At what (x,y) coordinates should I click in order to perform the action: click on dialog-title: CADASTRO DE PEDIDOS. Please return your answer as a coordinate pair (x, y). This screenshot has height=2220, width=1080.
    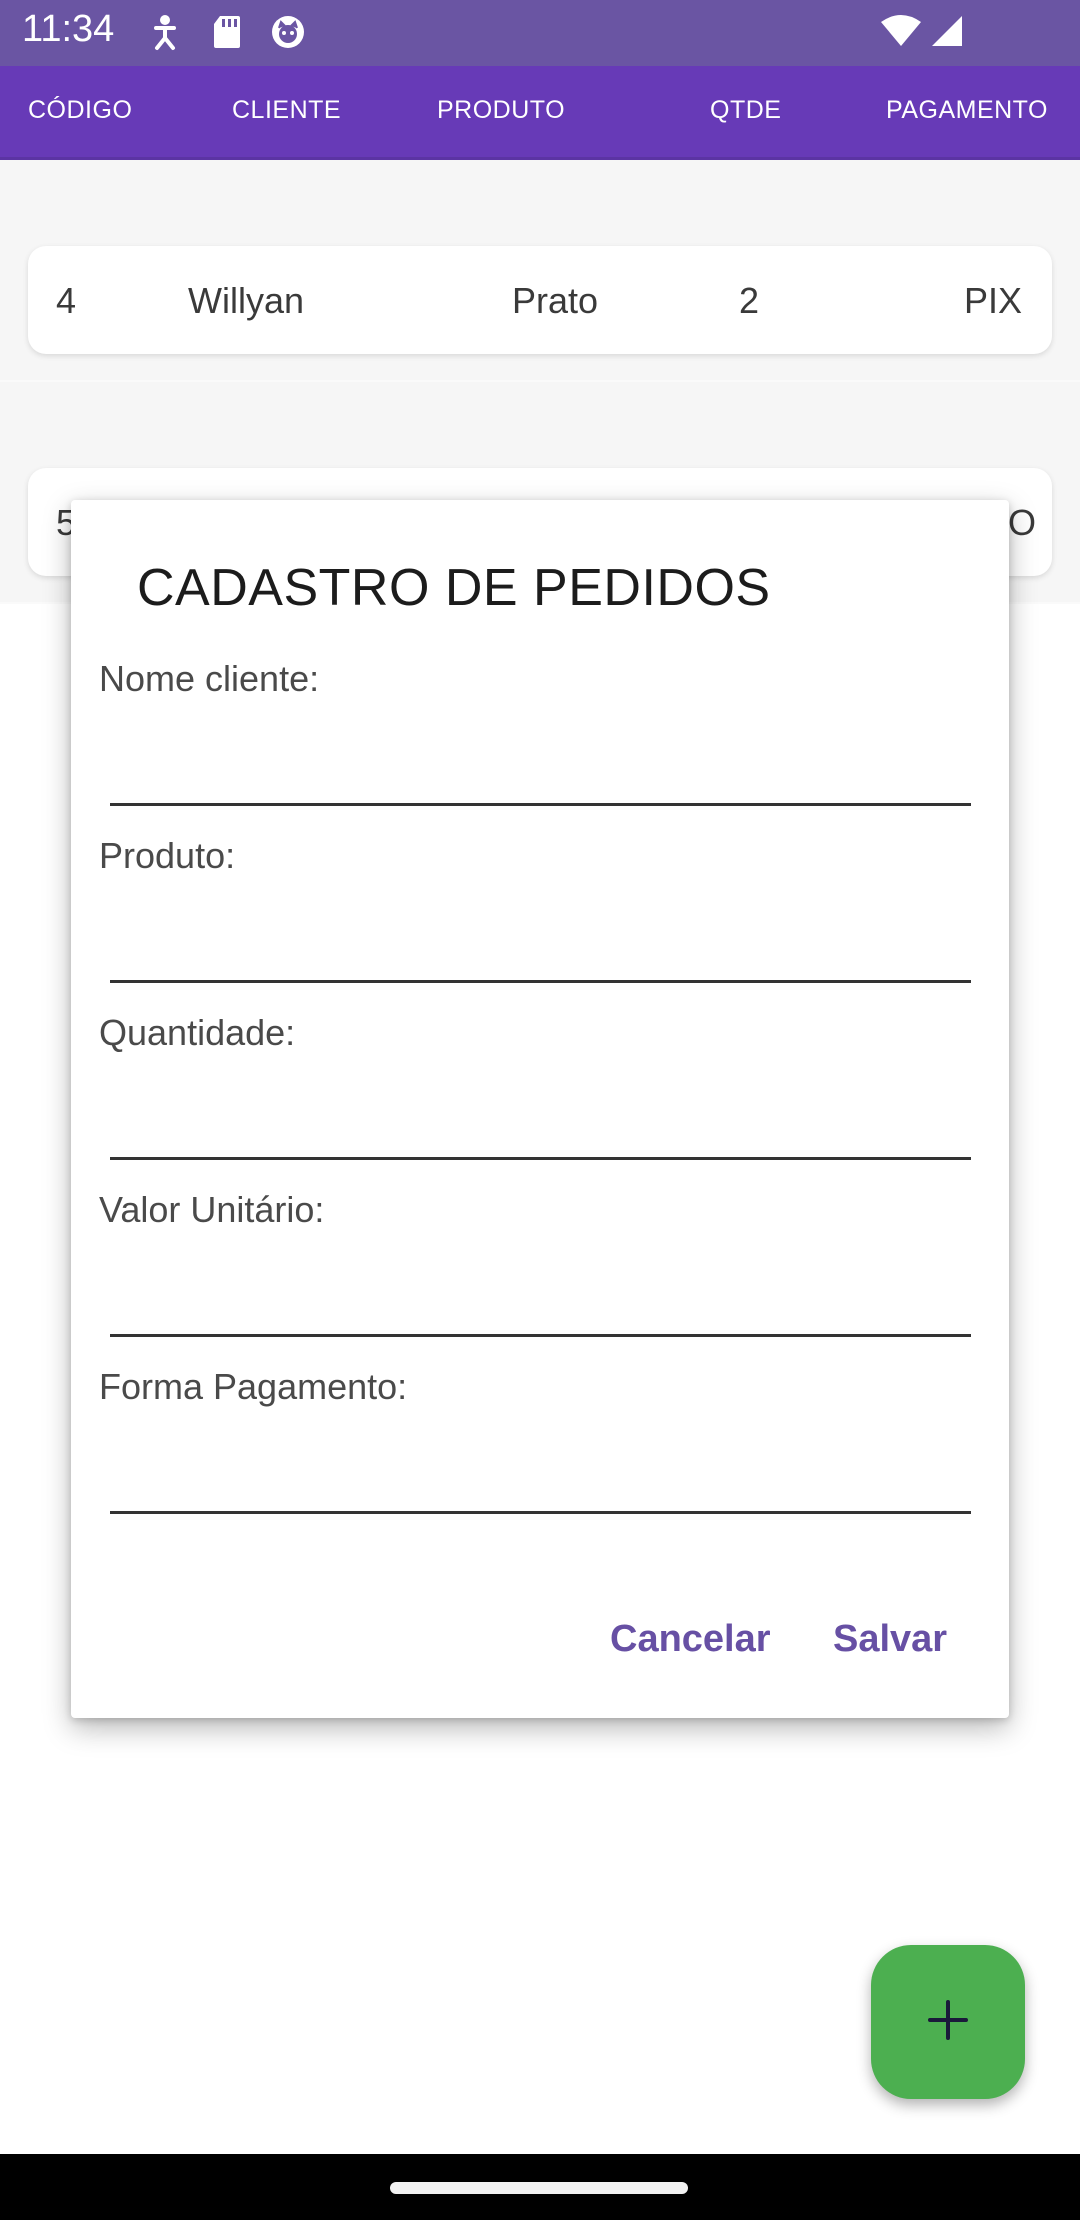
    Looking at the image, I should click on (454, 588).